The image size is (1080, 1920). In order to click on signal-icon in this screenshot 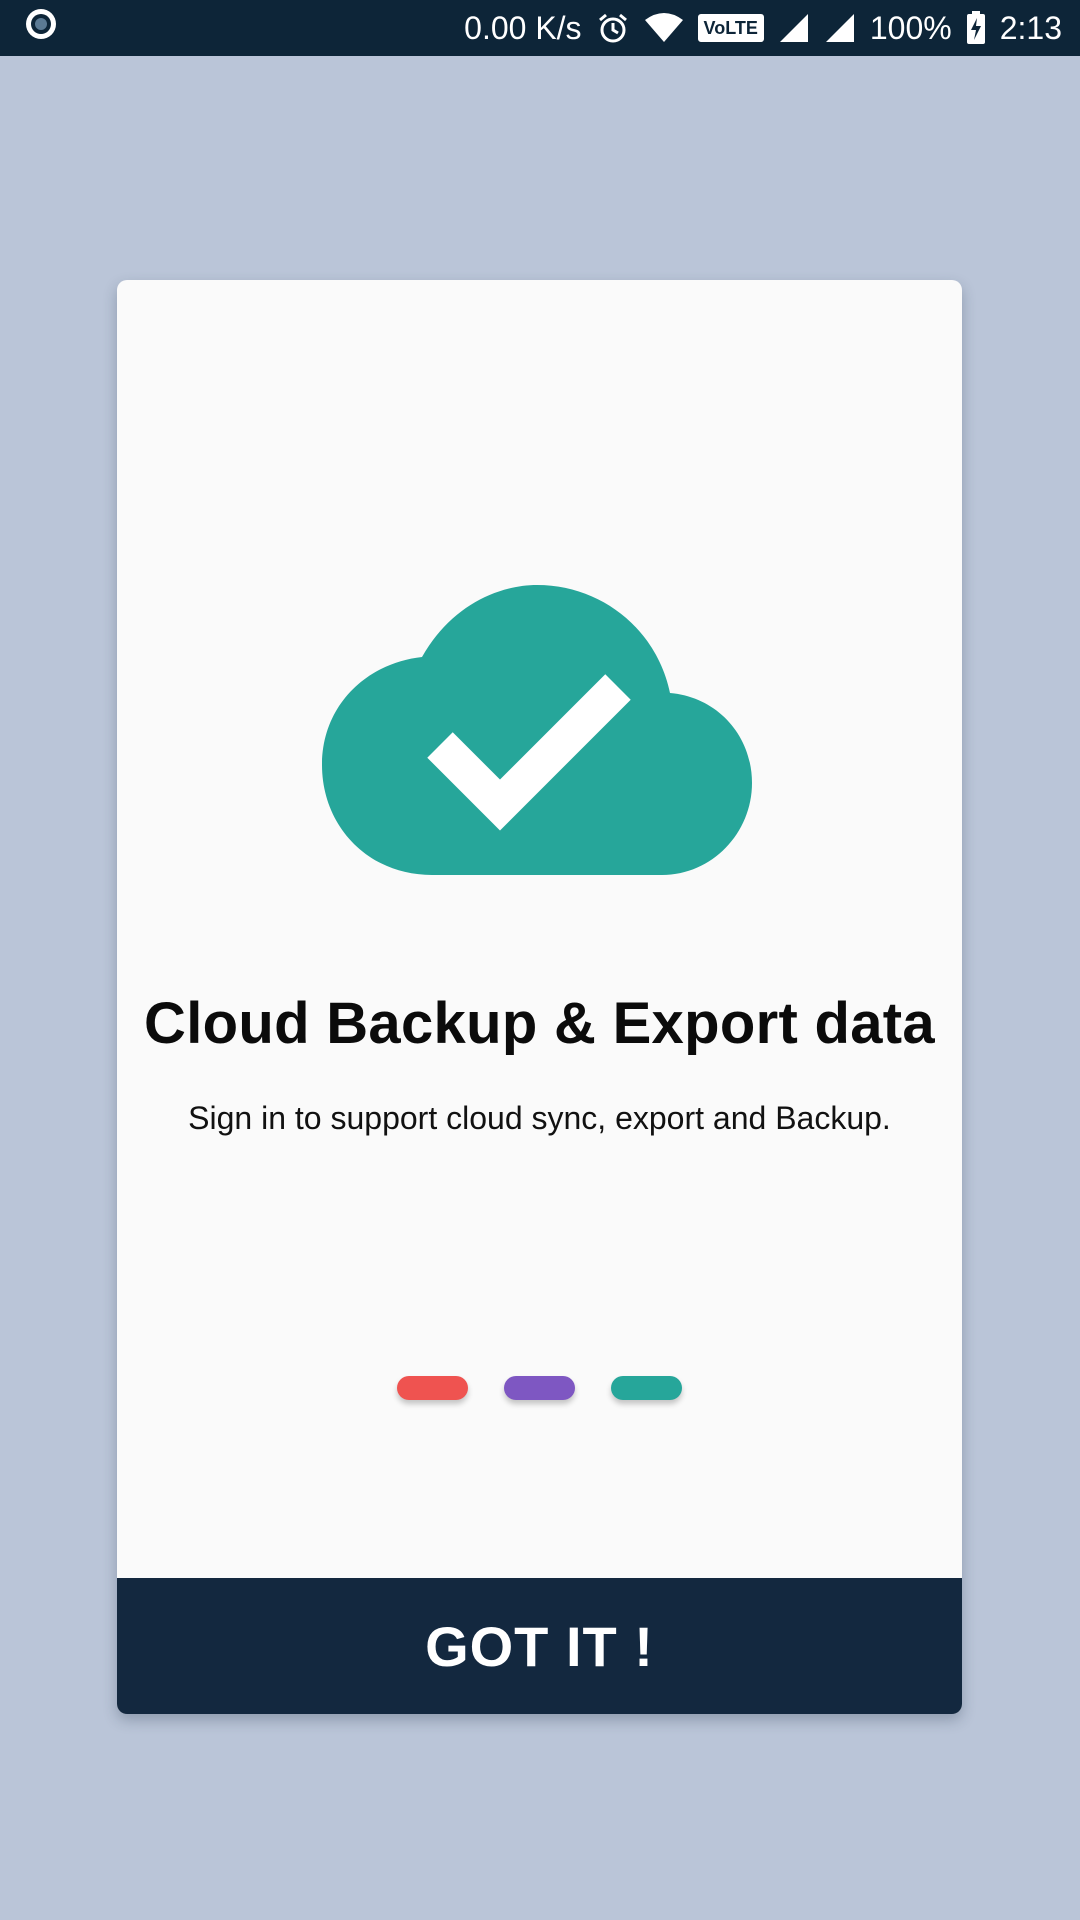, I will do `click(794, 28)`.